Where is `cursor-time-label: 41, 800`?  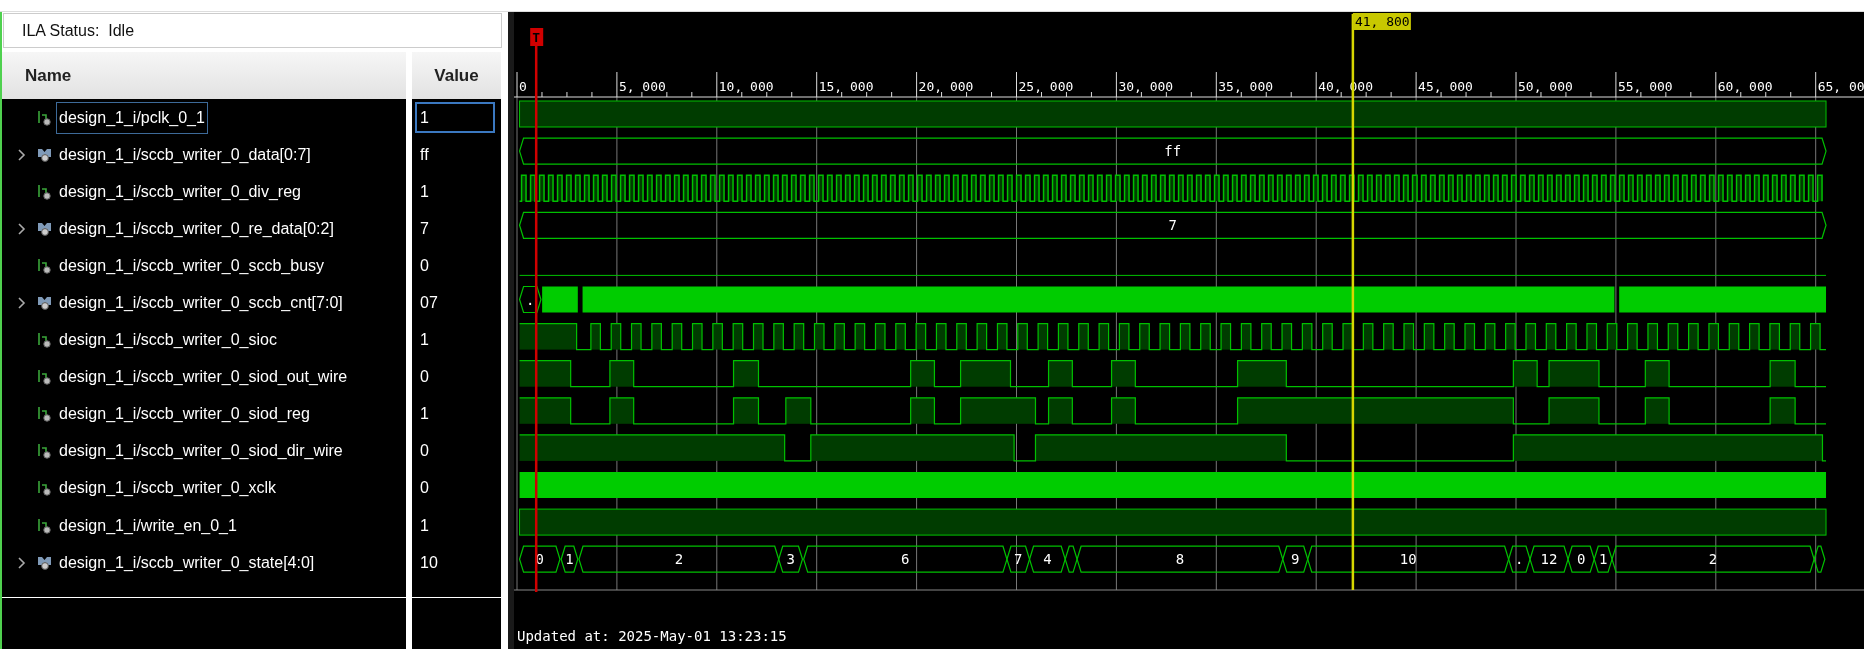 cursor-time-label: 41, 800 is located at coordinates (1381, 21).